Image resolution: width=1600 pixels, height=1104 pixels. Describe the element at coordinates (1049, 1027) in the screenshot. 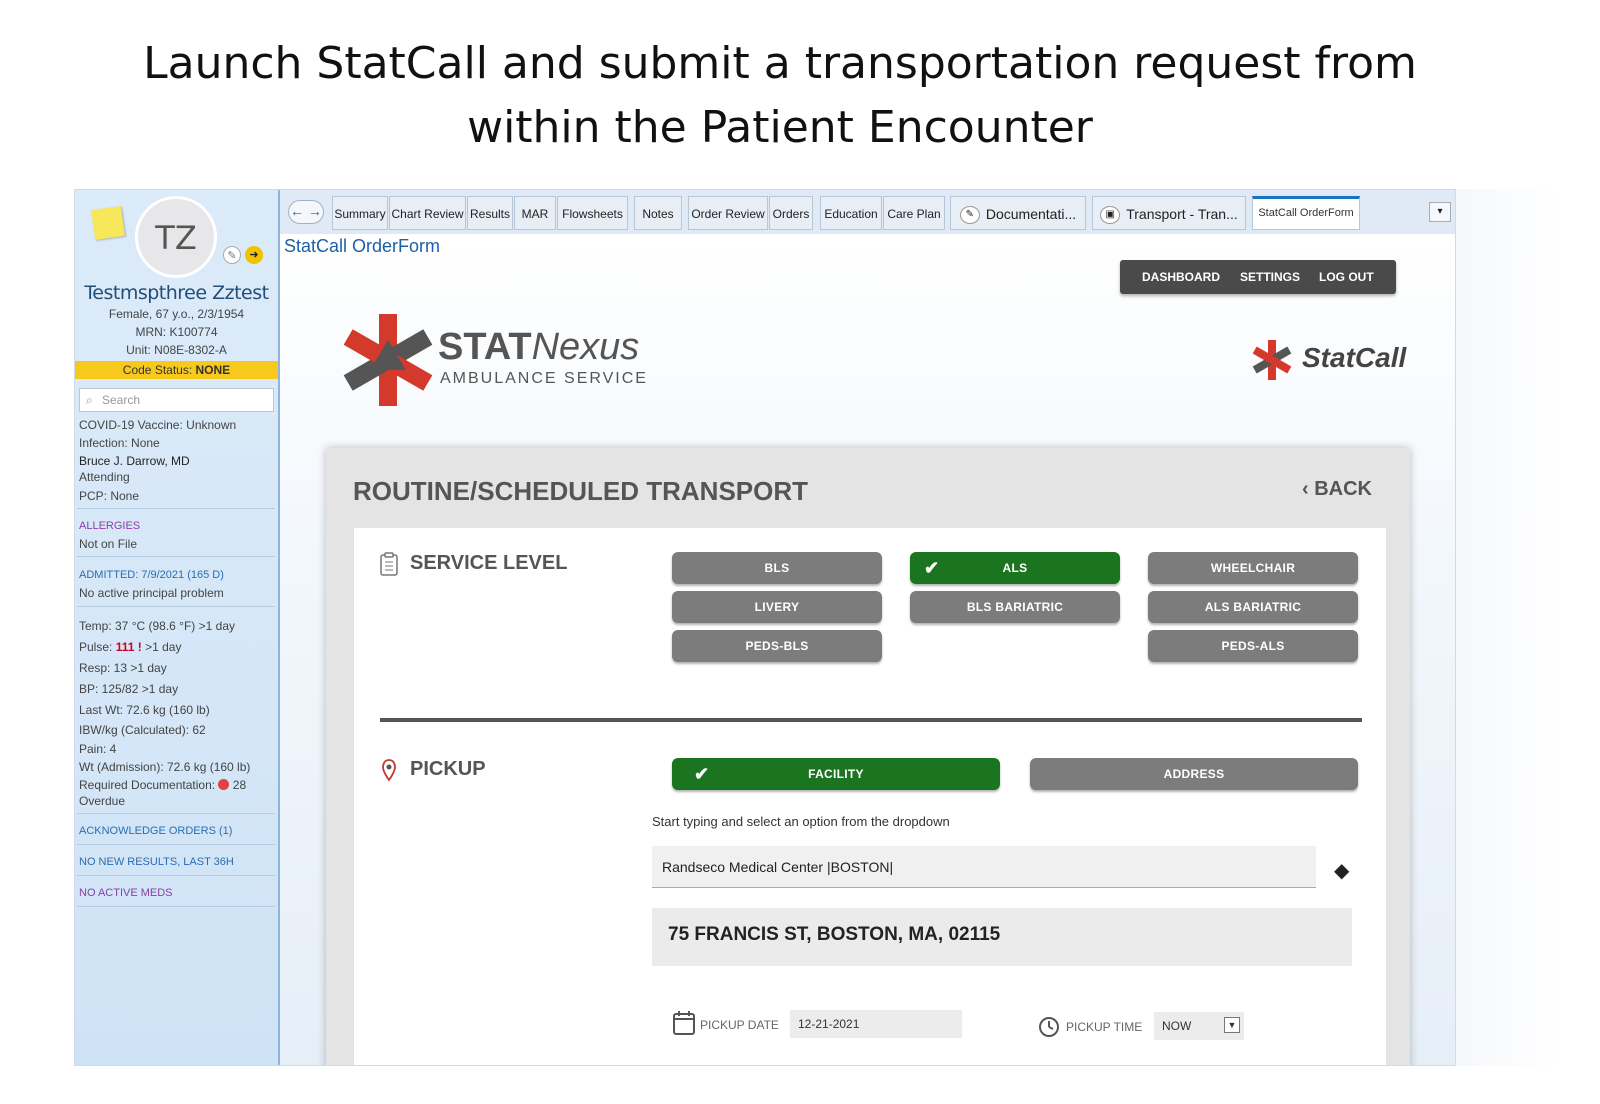

I see `clock-icon` at that location.